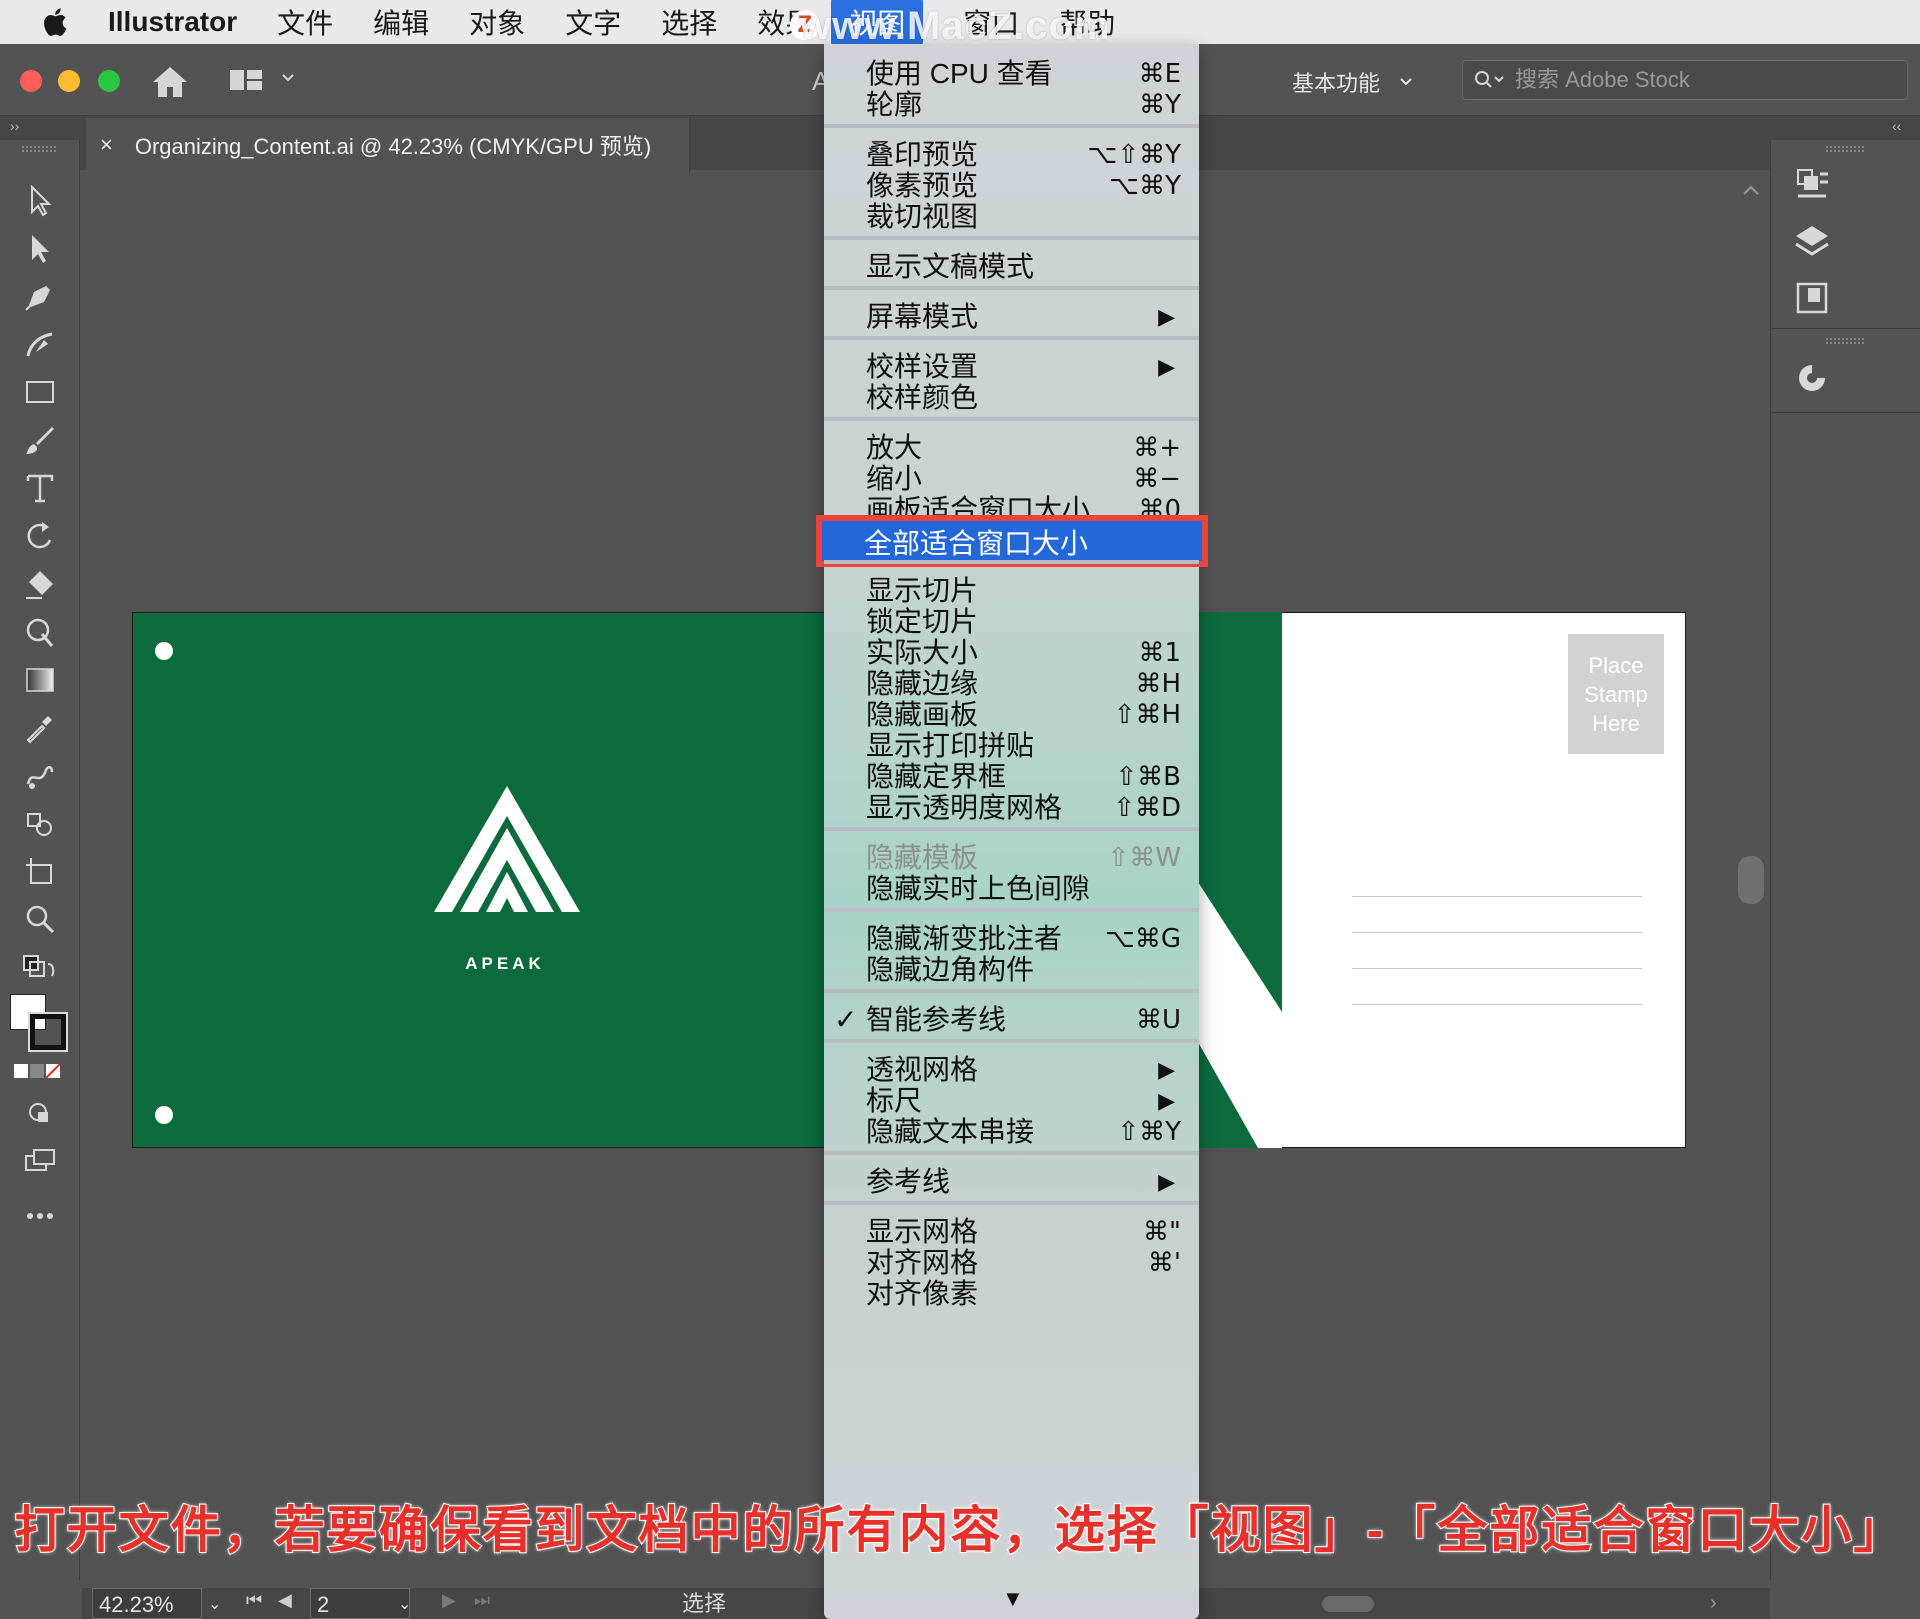 The width and height of the screenshot is (1920, 1619). I want to click on zoom-window-button, so click(109, 81).